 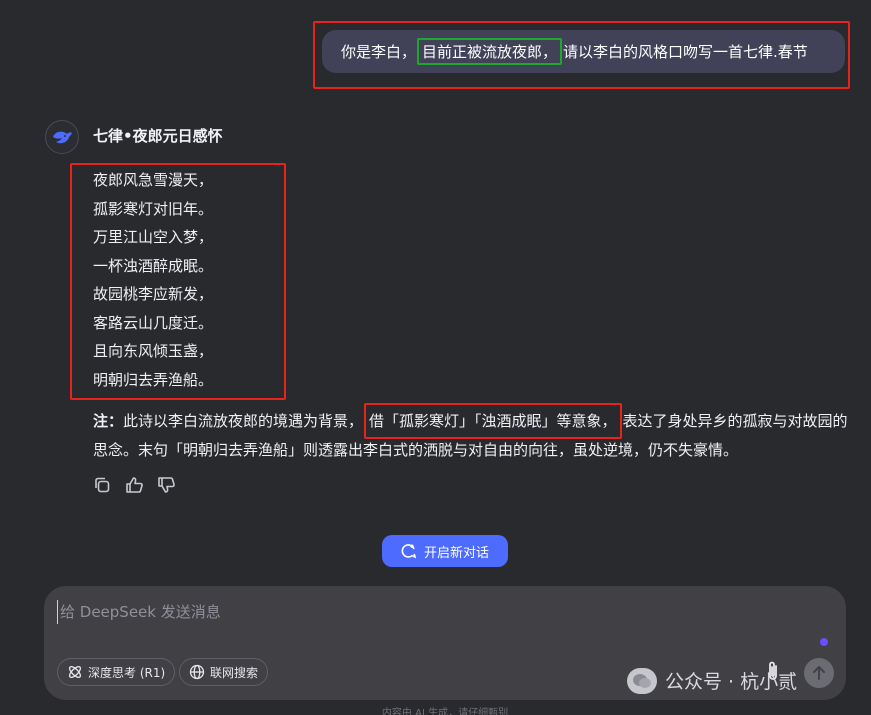 I want to click on message-input, so click(x=407, y=612).